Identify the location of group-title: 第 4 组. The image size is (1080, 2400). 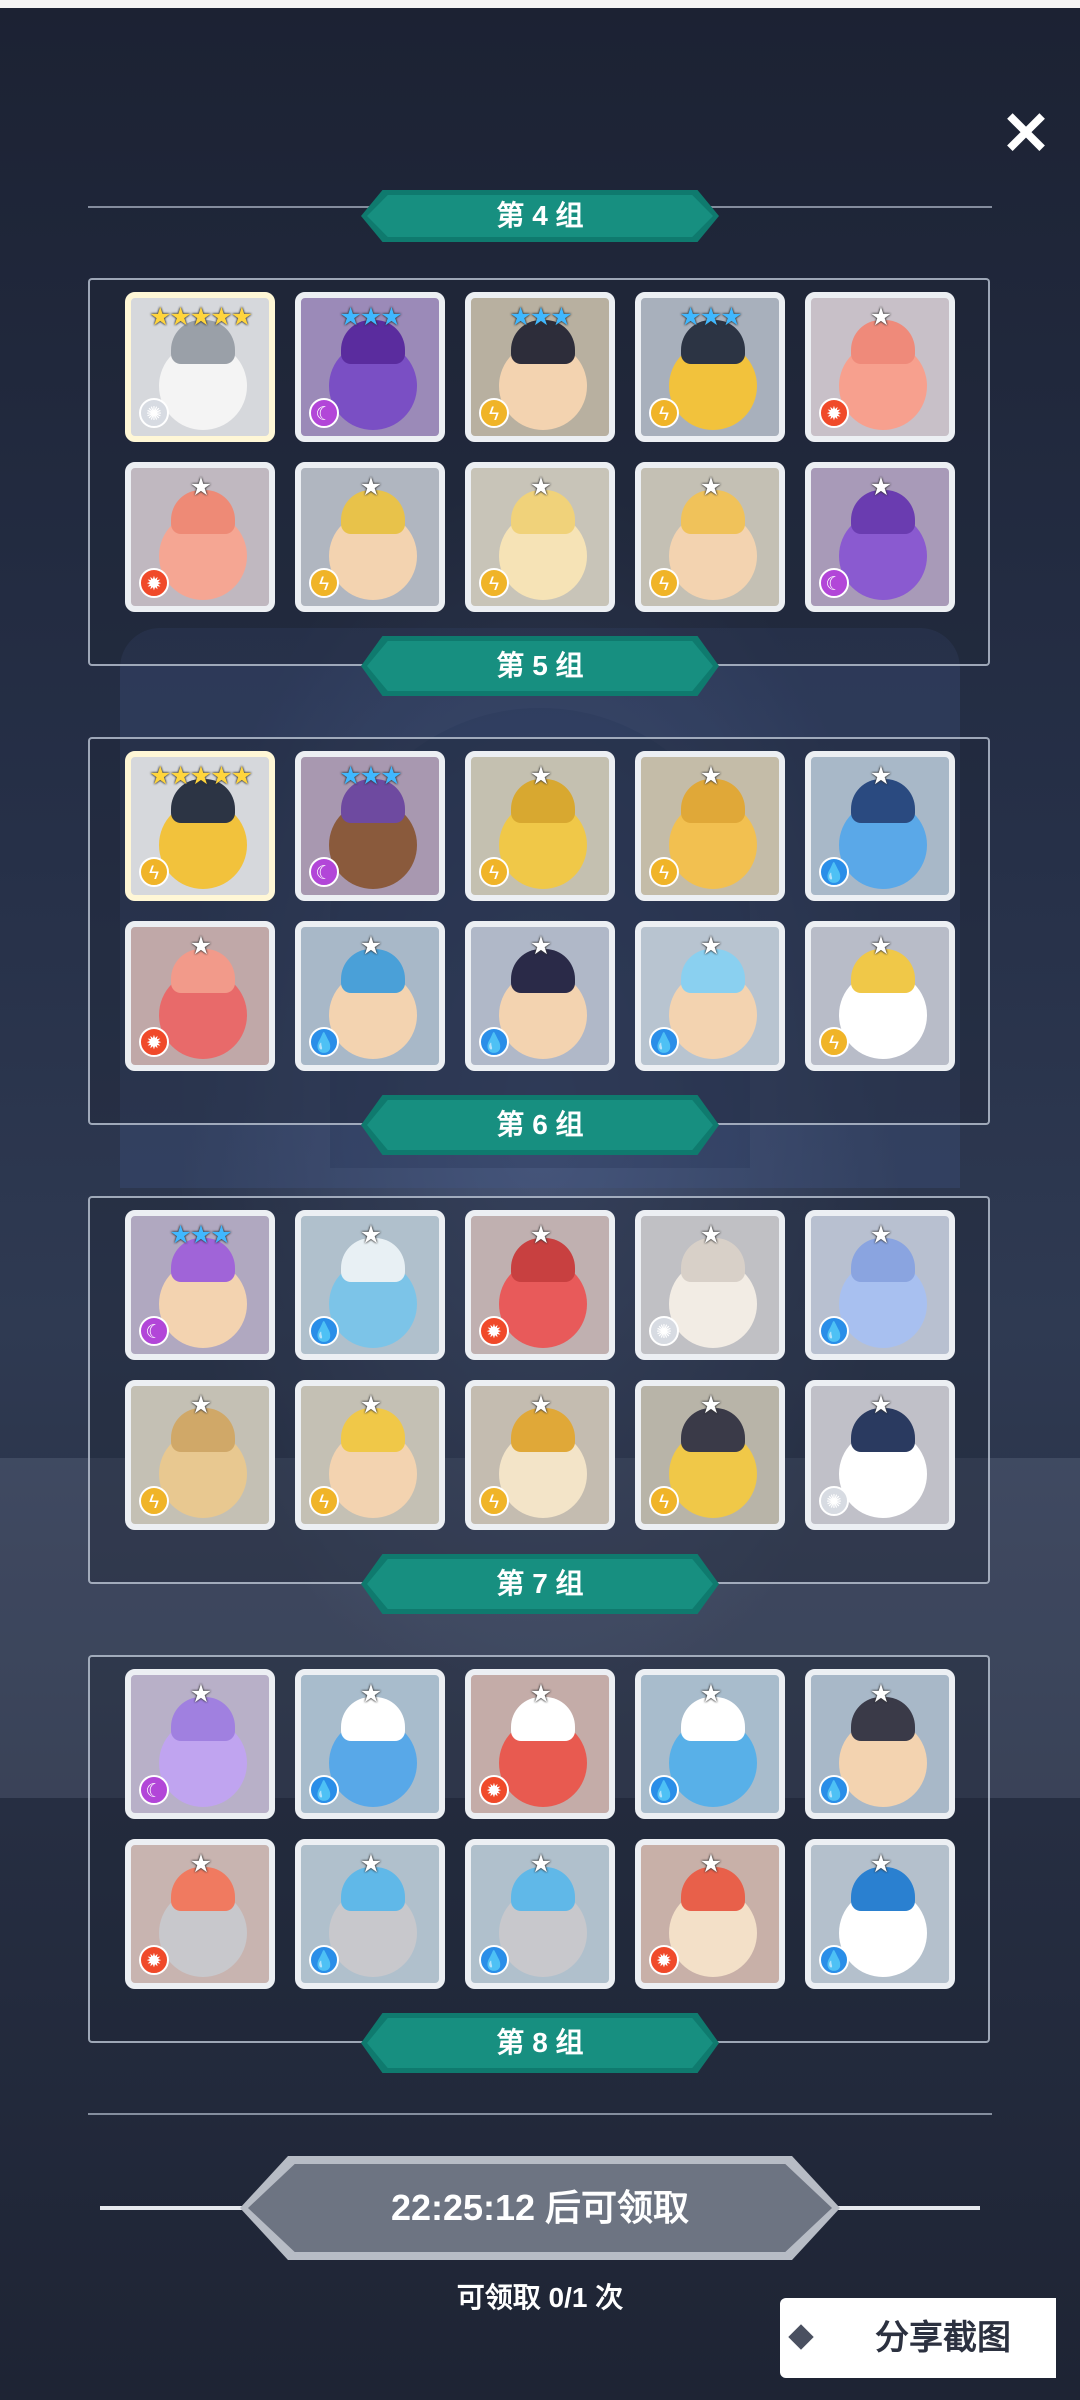
(540, 215).